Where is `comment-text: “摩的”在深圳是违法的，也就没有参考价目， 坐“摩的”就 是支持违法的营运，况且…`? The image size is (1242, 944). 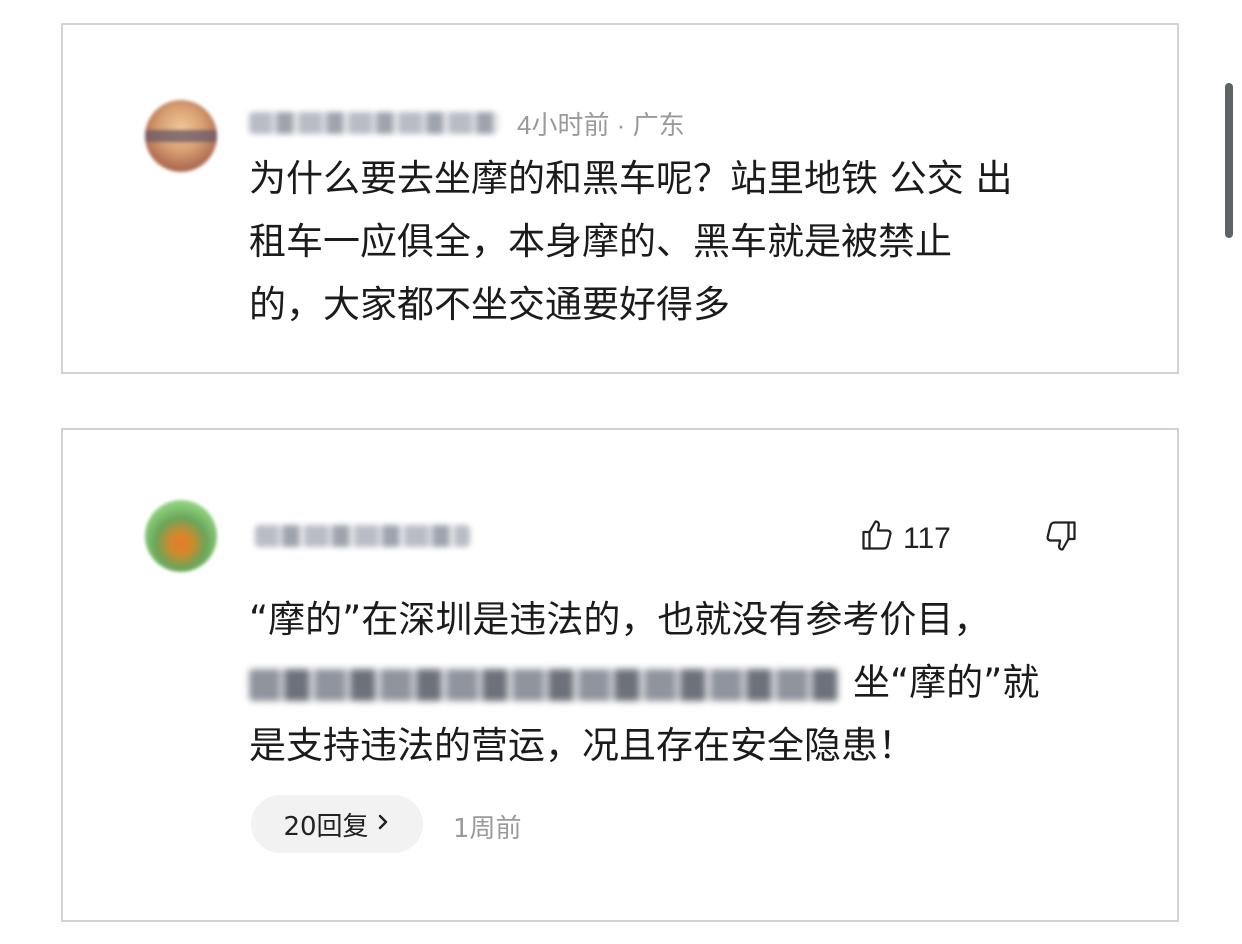
comment-text: “摩的”在深圳是违法的，也就没有参考价目， 坐“摩的”就 是支持违法的营运，况且… is located at coordinates (644, 682).